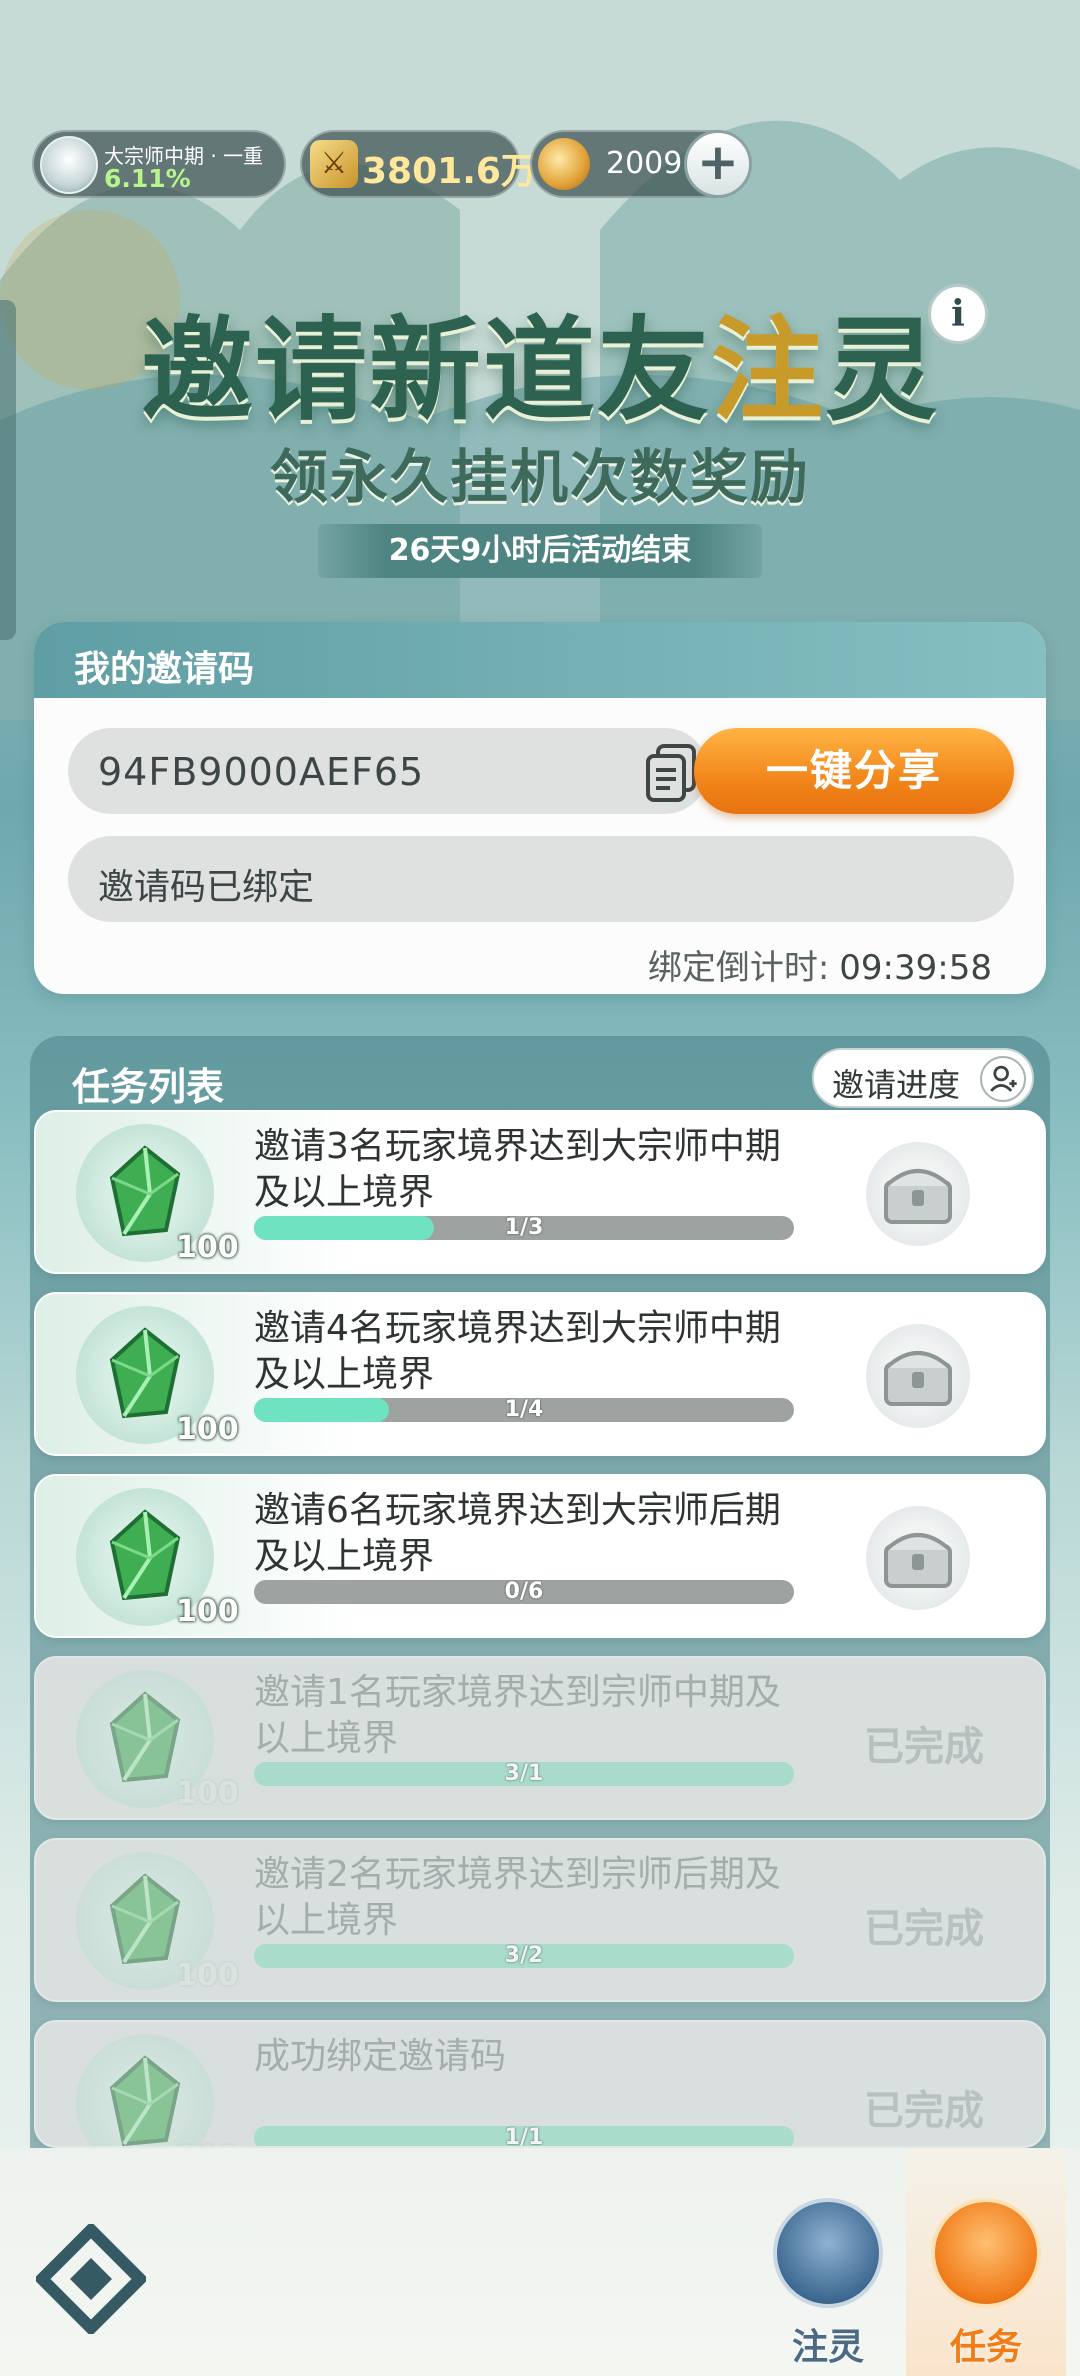  I want to click on invite-progress-button: 邀请进度, so click(923, 1078).